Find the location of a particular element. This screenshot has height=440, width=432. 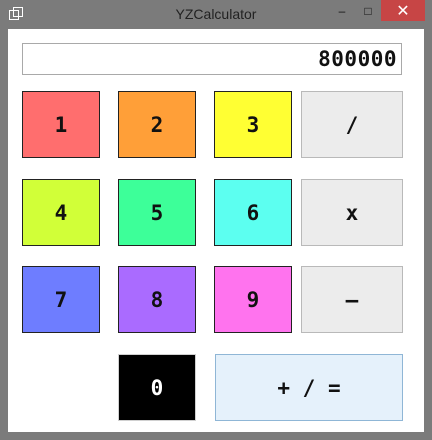

add-equals-button: + / = is located at coordinates (309, 387).